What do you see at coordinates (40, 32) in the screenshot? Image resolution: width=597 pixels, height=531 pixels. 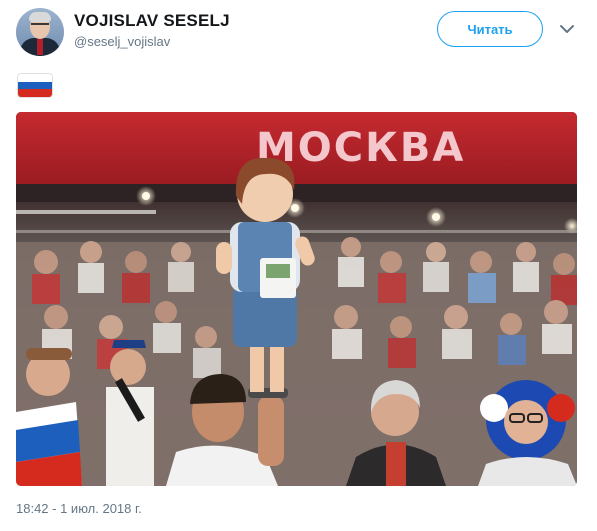 I see `user-avatar` at bounding box center [40, 32].